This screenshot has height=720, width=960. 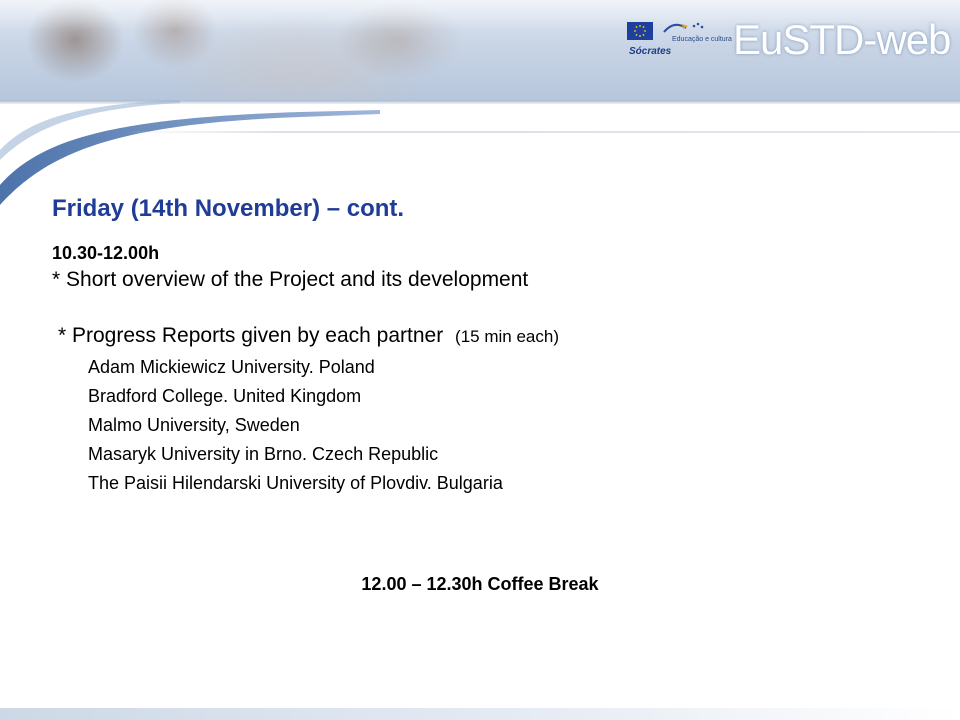 I want to click on bottom-band, so click(x=480, y=714).